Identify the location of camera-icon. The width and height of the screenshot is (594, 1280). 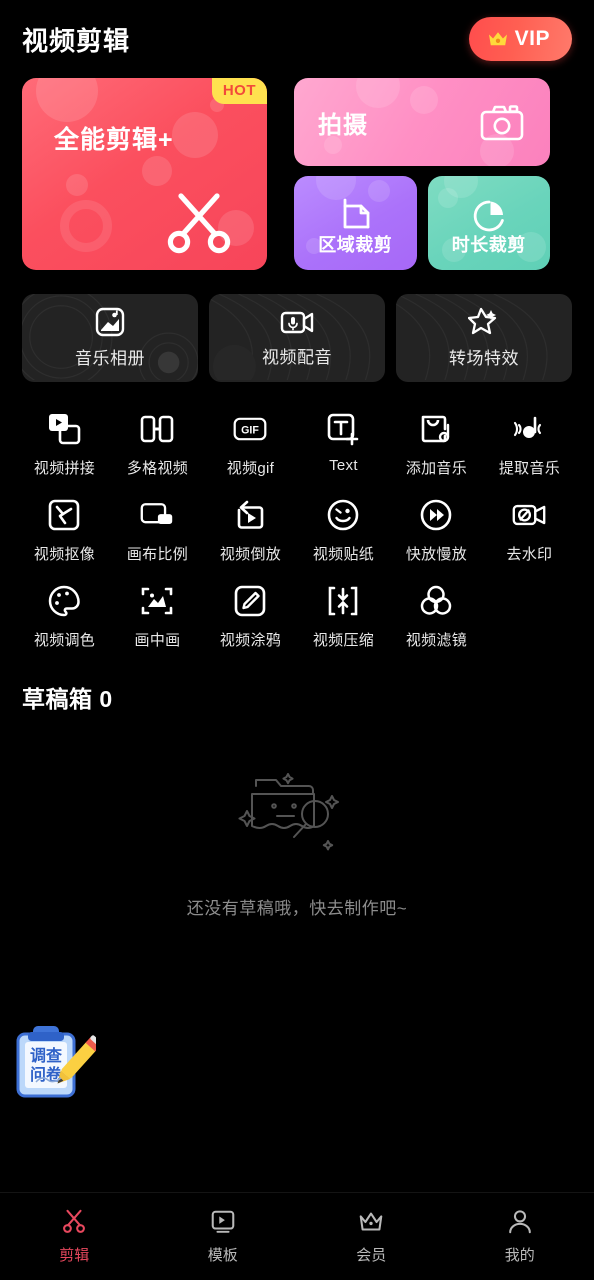
(502, 123).